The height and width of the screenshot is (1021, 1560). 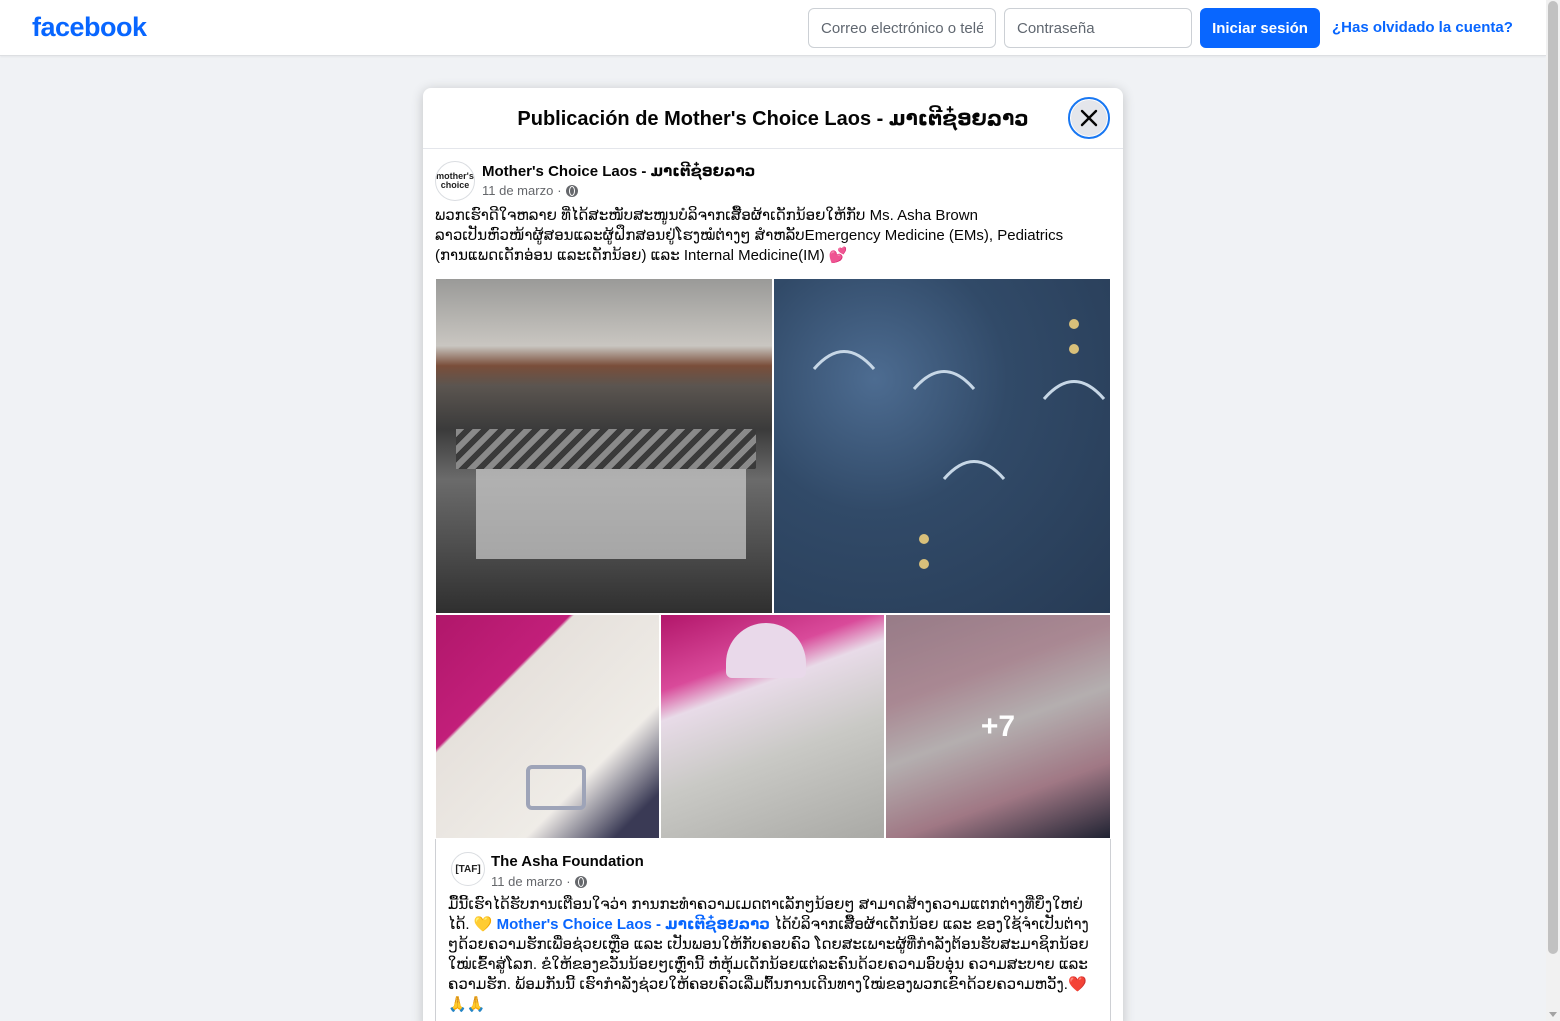 I want to click on hangers-icon, so click(x=959, y=444).